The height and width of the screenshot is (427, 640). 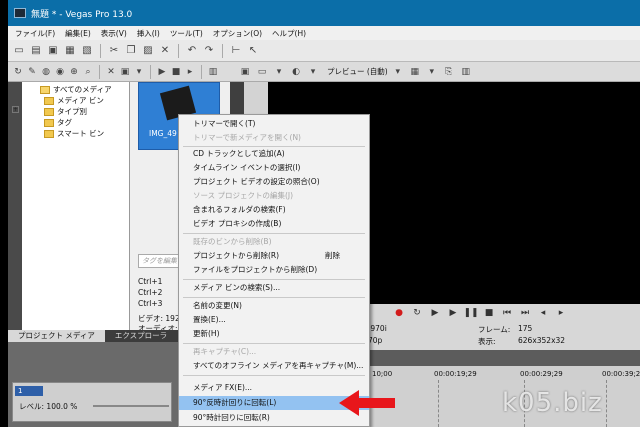 What do you see at coordinates (80, 100) in the screenshot?
I see `tree-item-label: メディア ビン` at bounding box center [80, 100].